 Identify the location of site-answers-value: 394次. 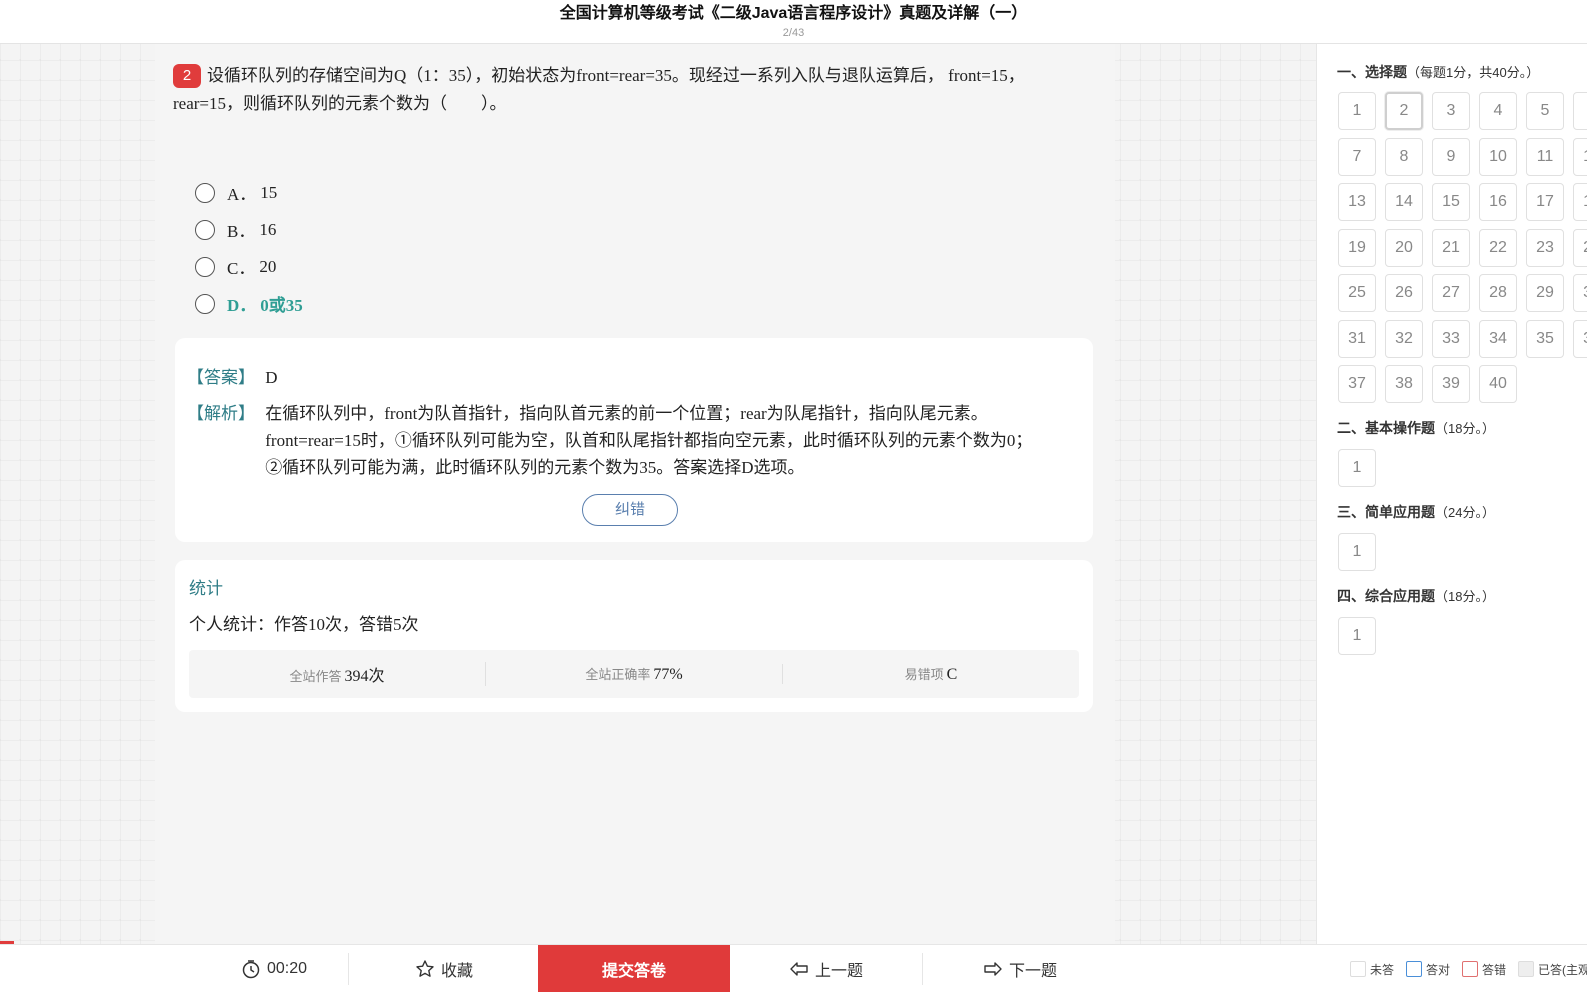
(364, 676).